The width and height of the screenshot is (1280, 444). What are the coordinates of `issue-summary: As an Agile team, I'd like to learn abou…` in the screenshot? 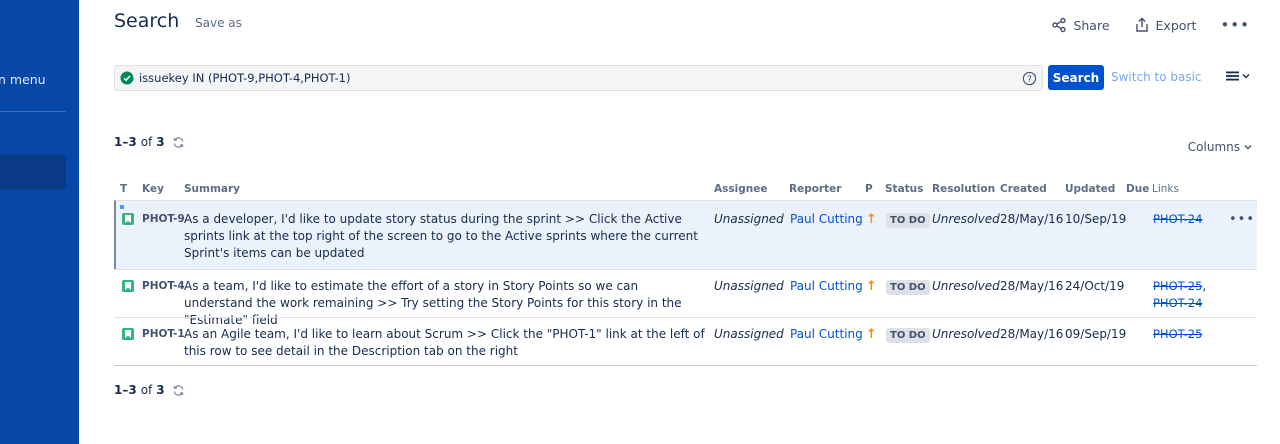 It's located at (445, 343).